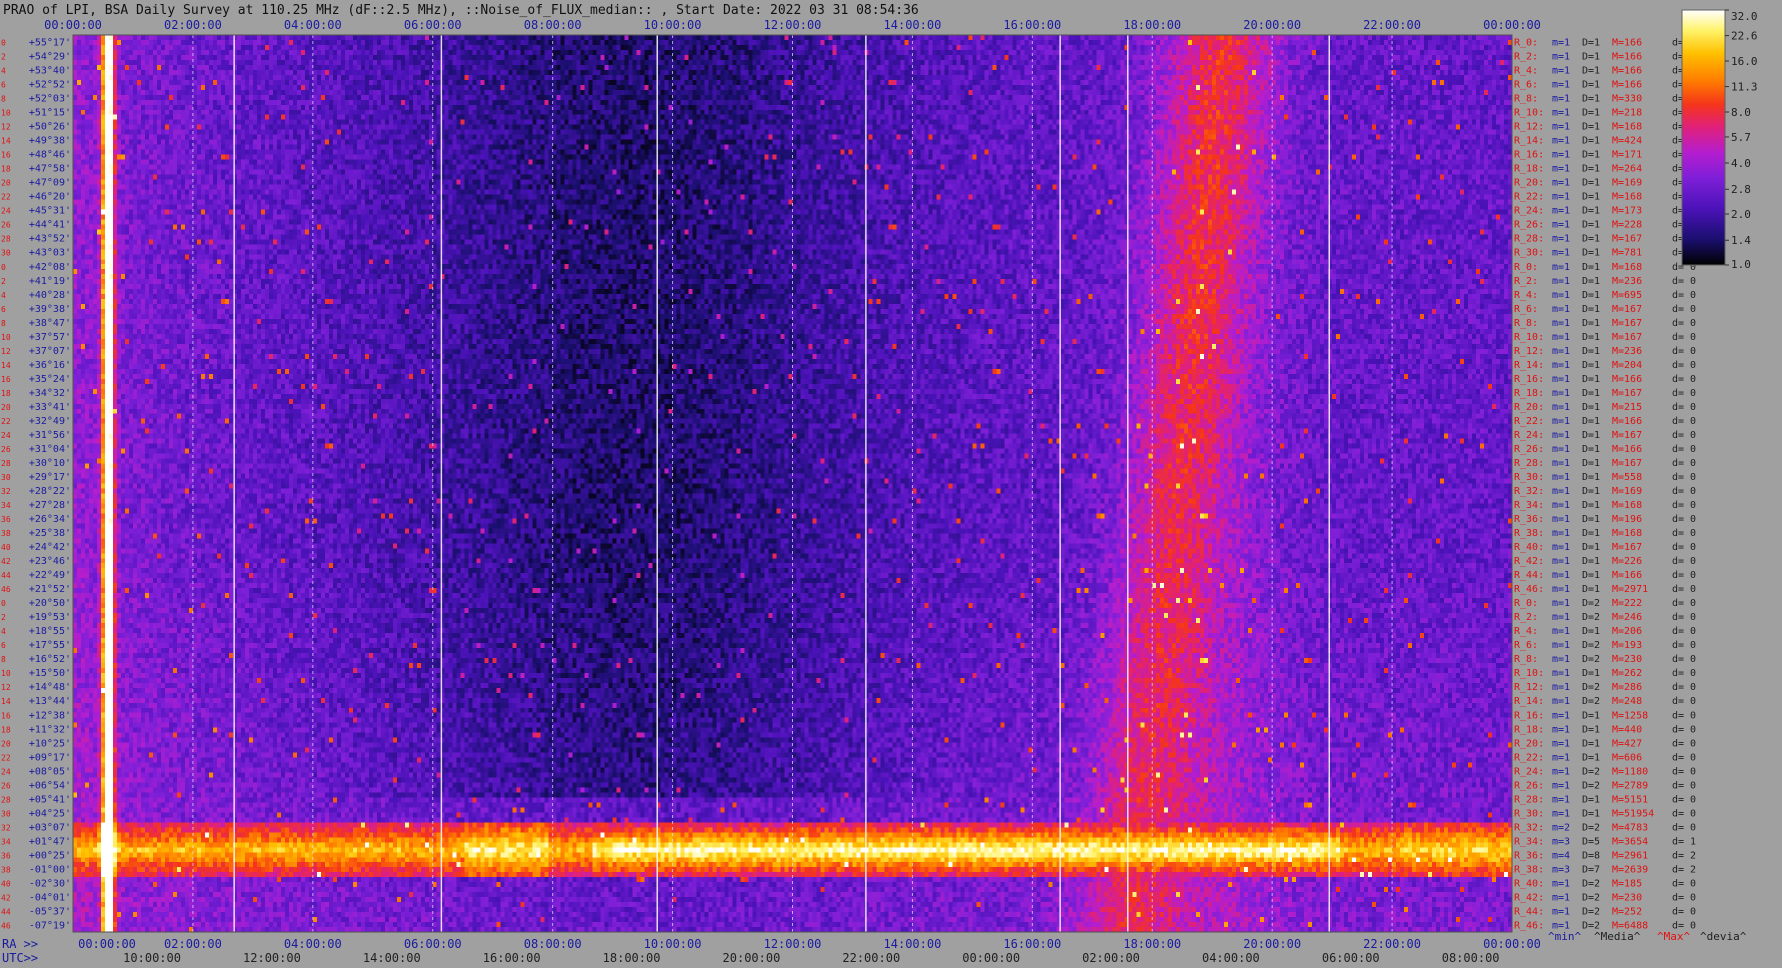 The width and height of the screenshot is (1782, 968). I want to click on row-index-label: 0, so click(3, 43).